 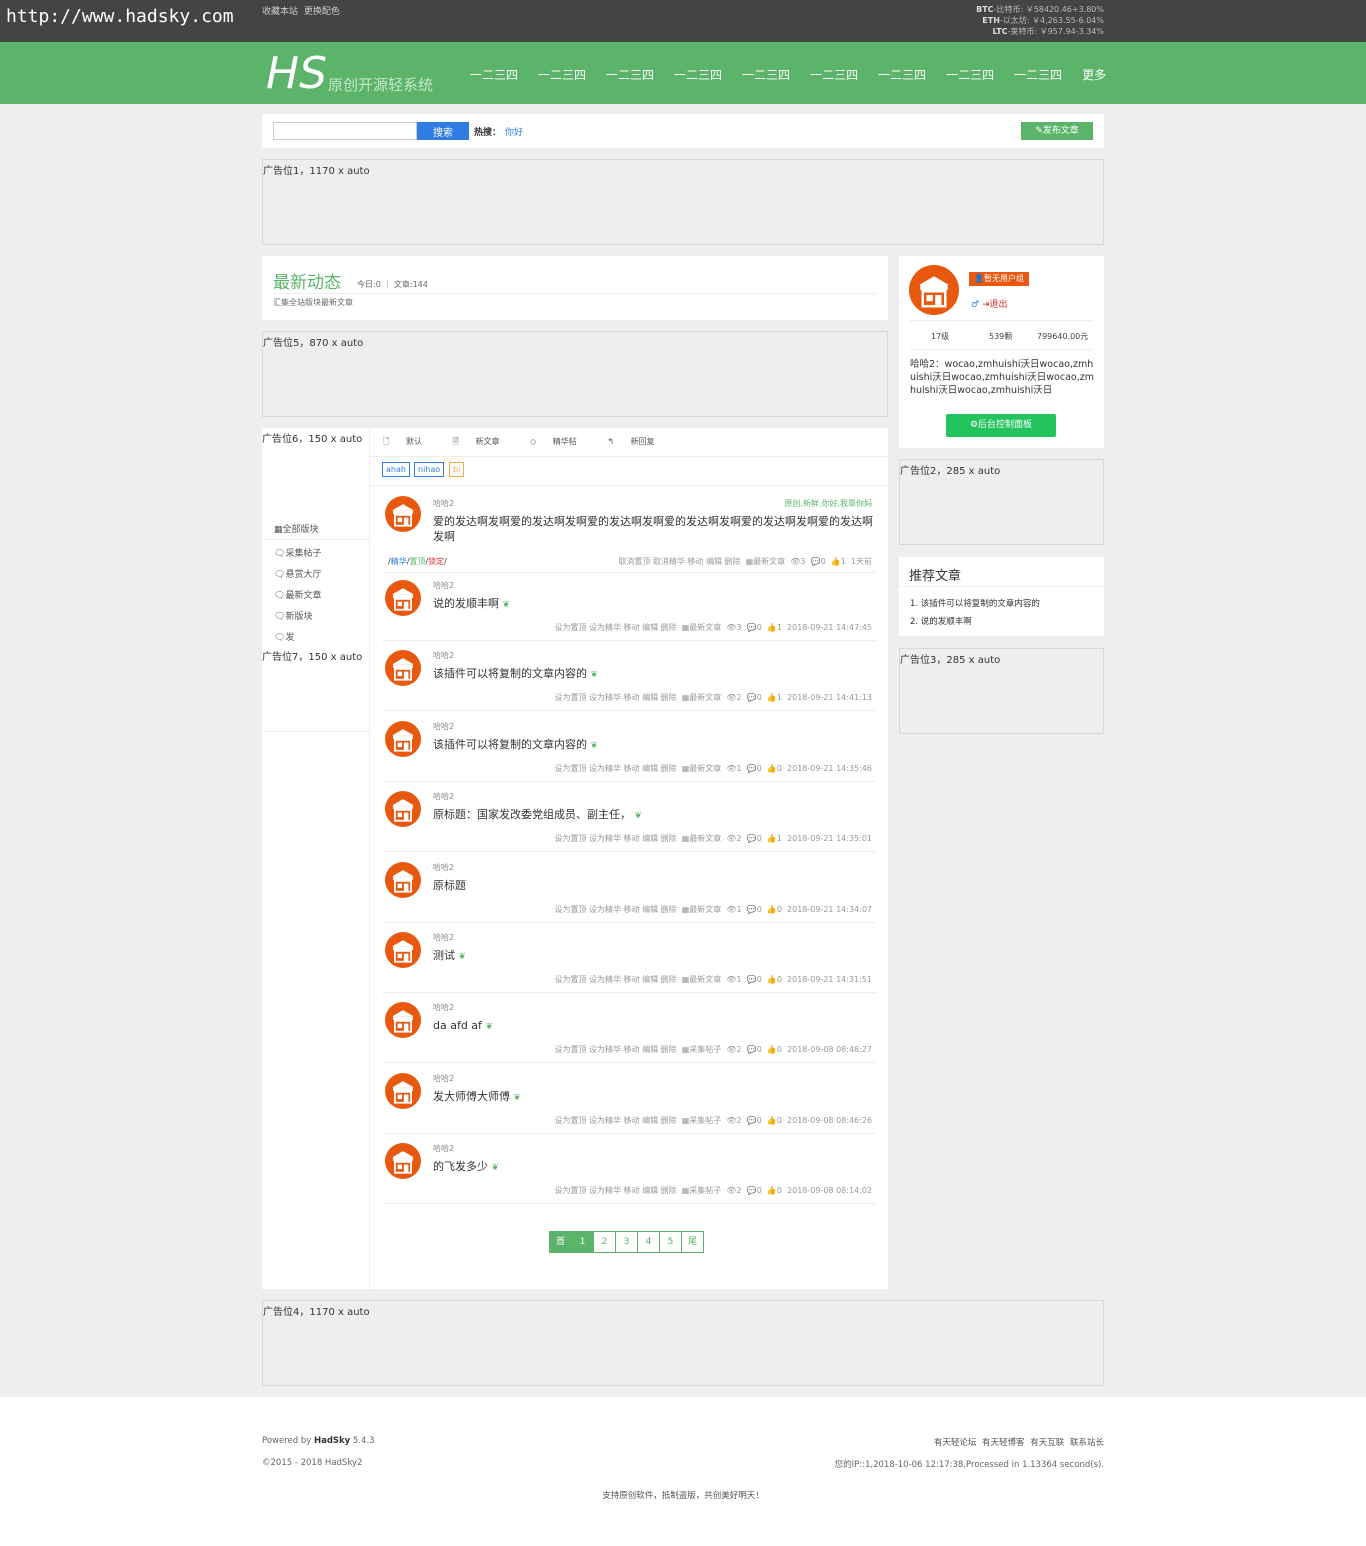 I want to click on powered-name: HadSky, so click(x=332, y=1441).